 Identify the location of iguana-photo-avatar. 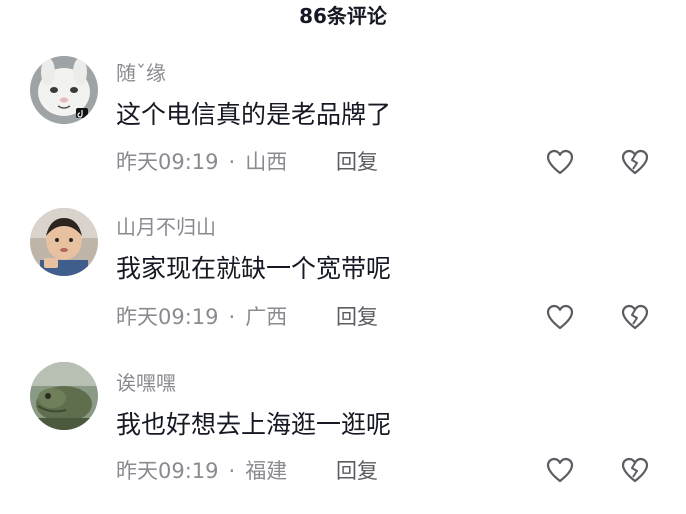
(64, 396).